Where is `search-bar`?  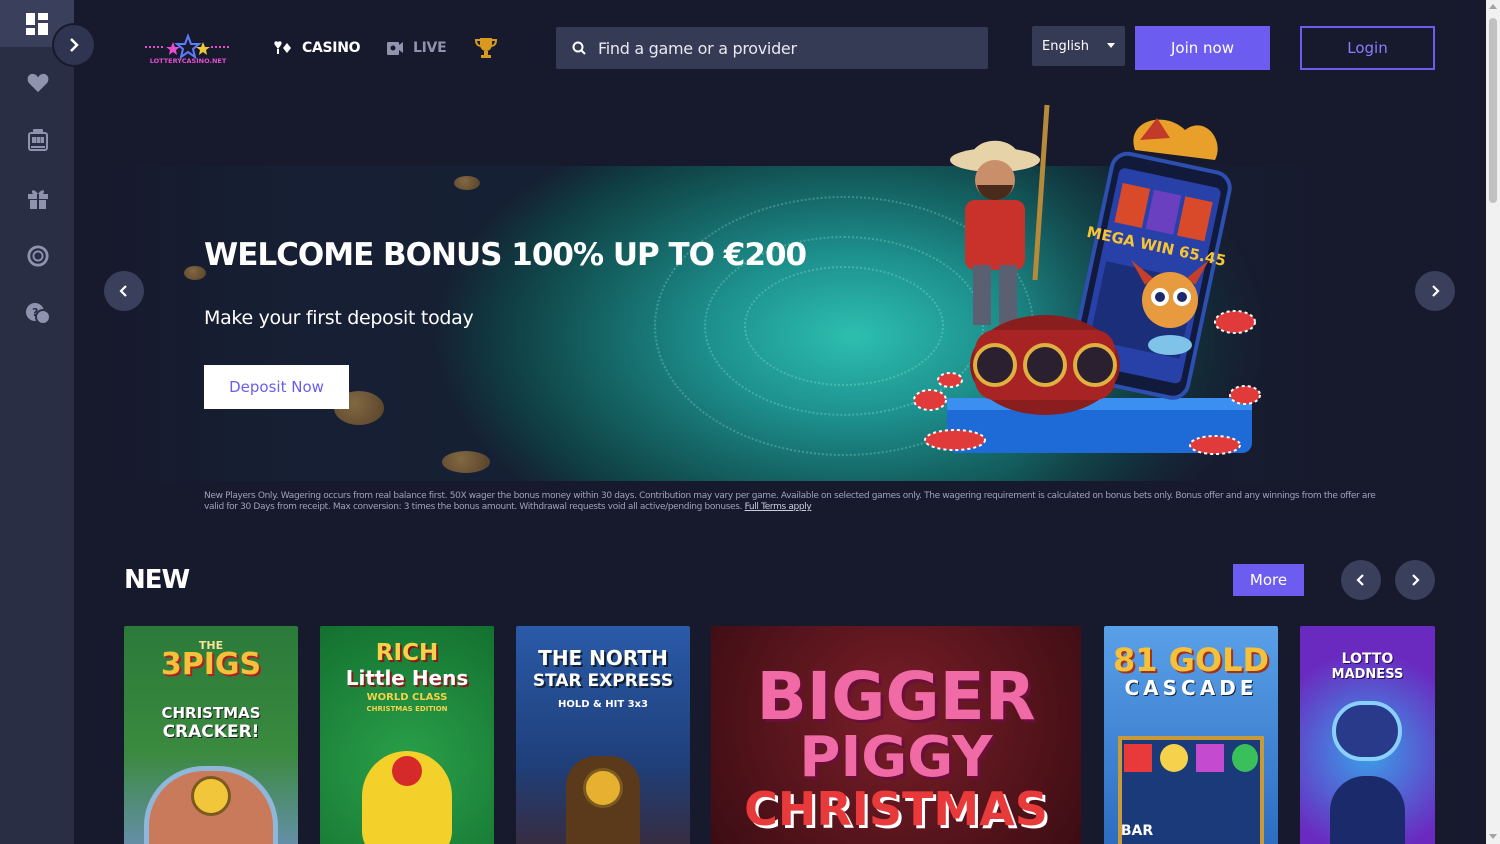 search-bar is located at coordinates (772, 48).